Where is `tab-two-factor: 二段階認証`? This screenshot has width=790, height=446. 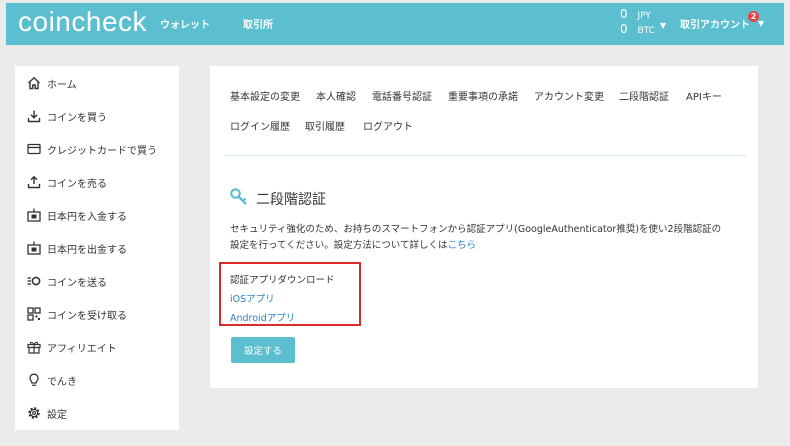 tab-two-factor: 二段階認証 is located at coordinates (644, 95).